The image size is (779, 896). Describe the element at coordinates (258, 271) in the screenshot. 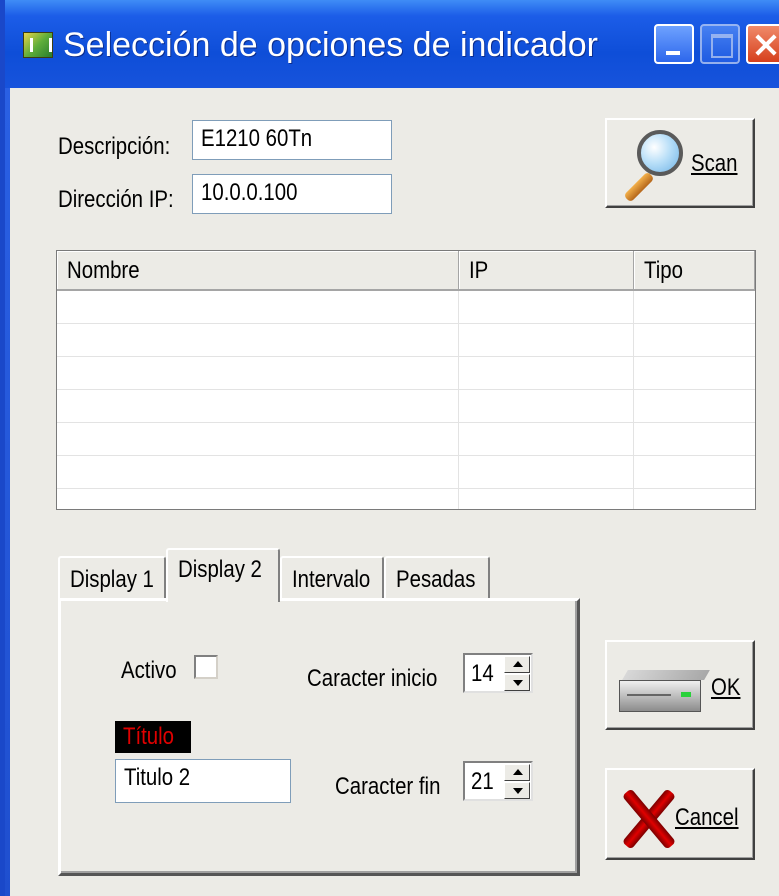

I see `column-header-nombre: Nombre` at that location.